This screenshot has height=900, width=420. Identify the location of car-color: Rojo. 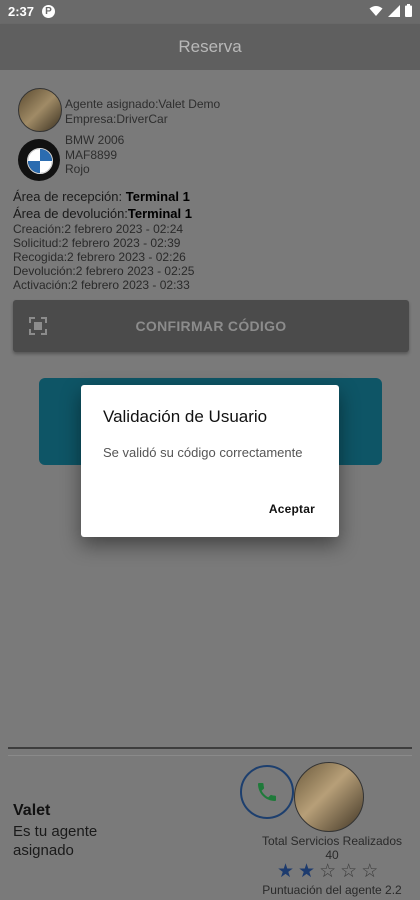
(77, 169).